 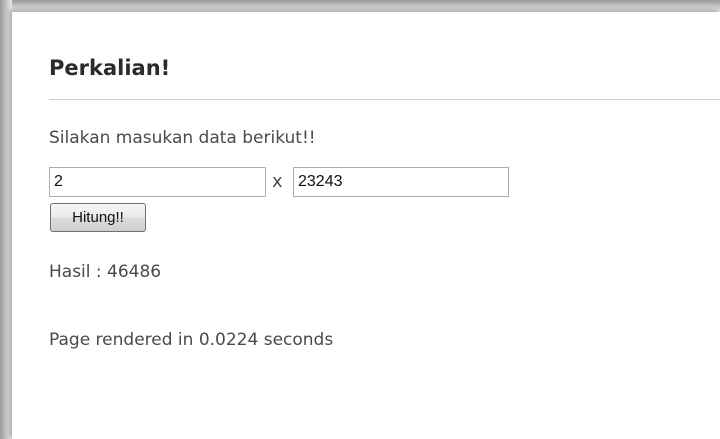 What do you see at coordinates (191, 340) in the screenshot?
I see `render-time-text: Page rendered in 0.0224 seconds` at bounding box center [191, 340].